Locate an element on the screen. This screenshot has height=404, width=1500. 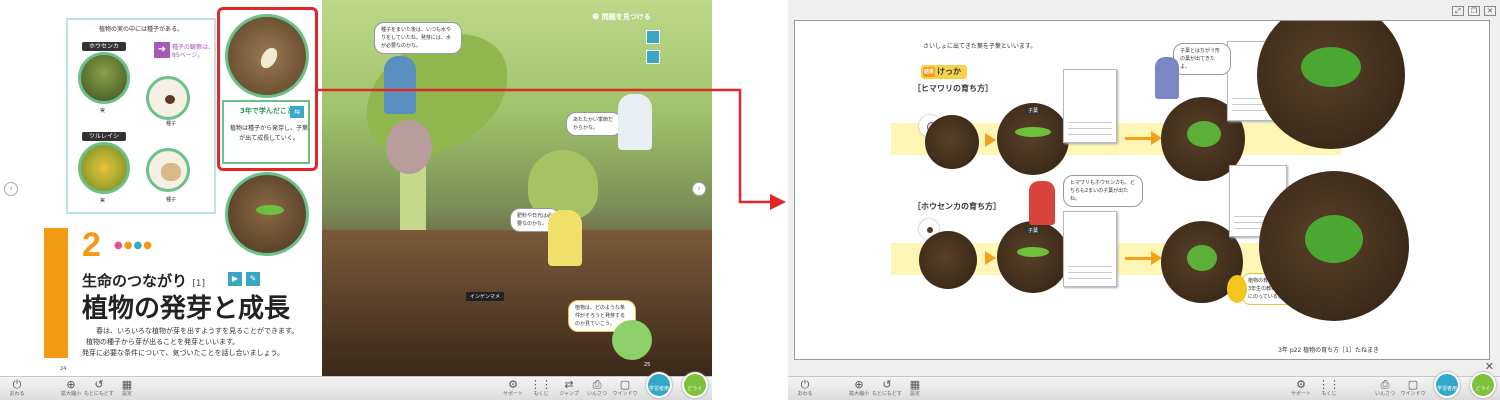
highlight-box is located at coordinates (267, 89).